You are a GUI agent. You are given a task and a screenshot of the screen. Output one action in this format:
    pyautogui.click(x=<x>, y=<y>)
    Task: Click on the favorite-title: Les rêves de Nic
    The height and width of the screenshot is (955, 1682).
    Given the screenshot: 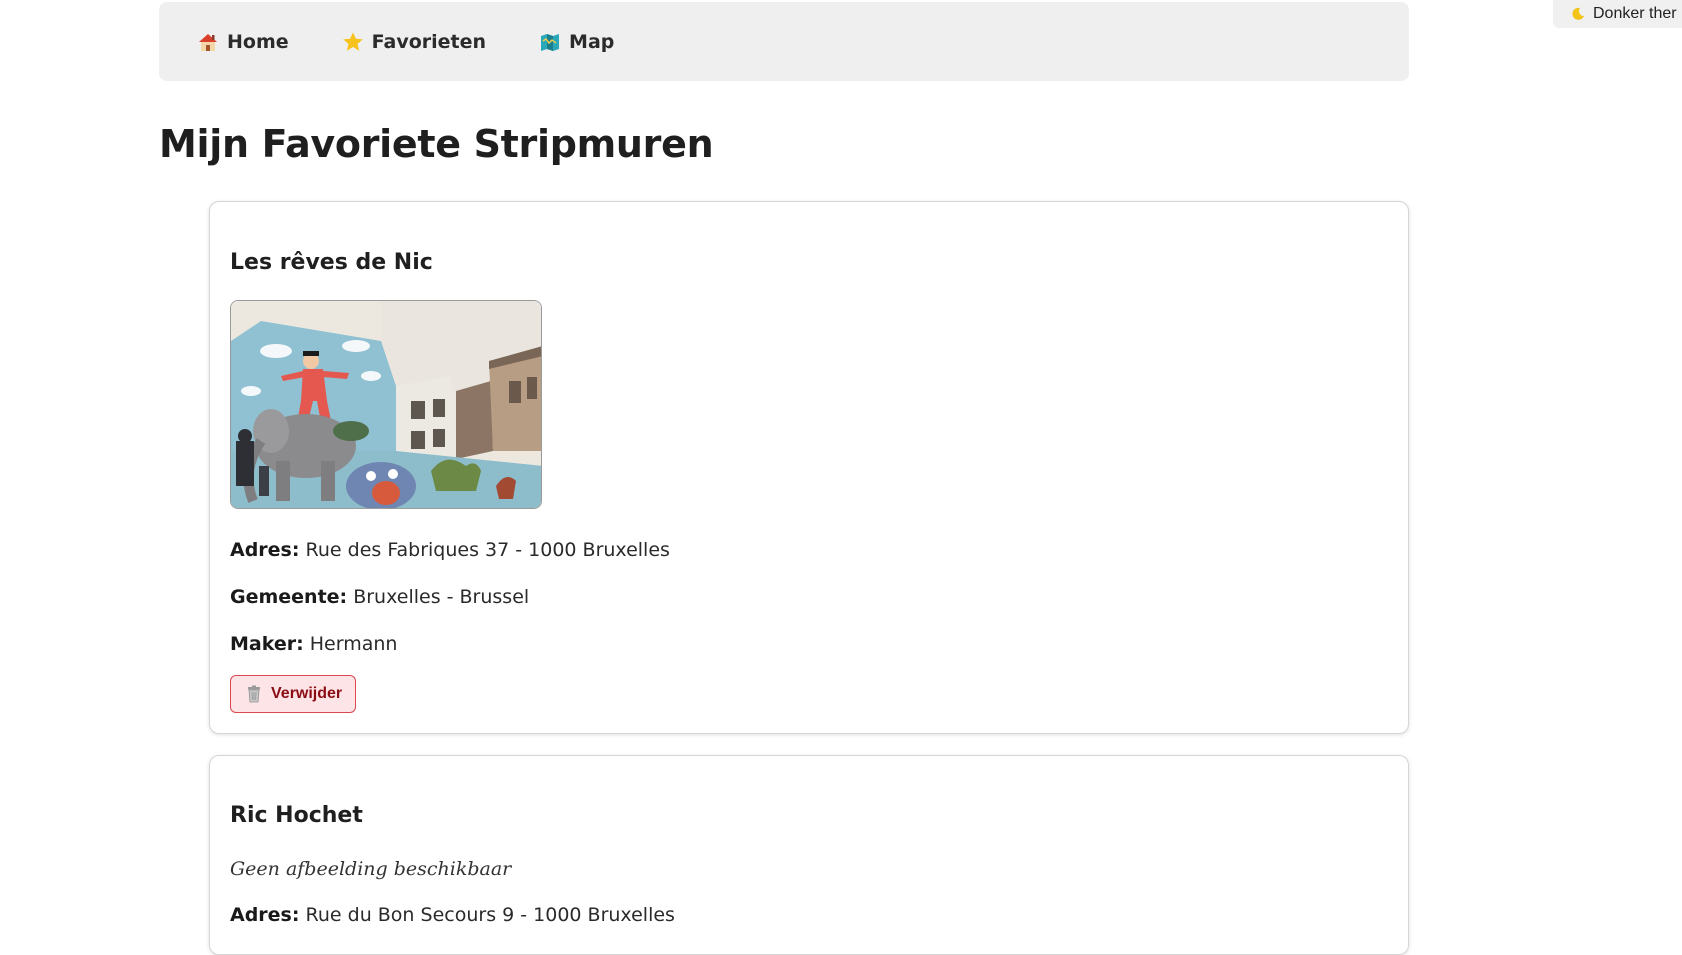 What is the action you would take?
    pyautogui.click(x=331, y=262)
    